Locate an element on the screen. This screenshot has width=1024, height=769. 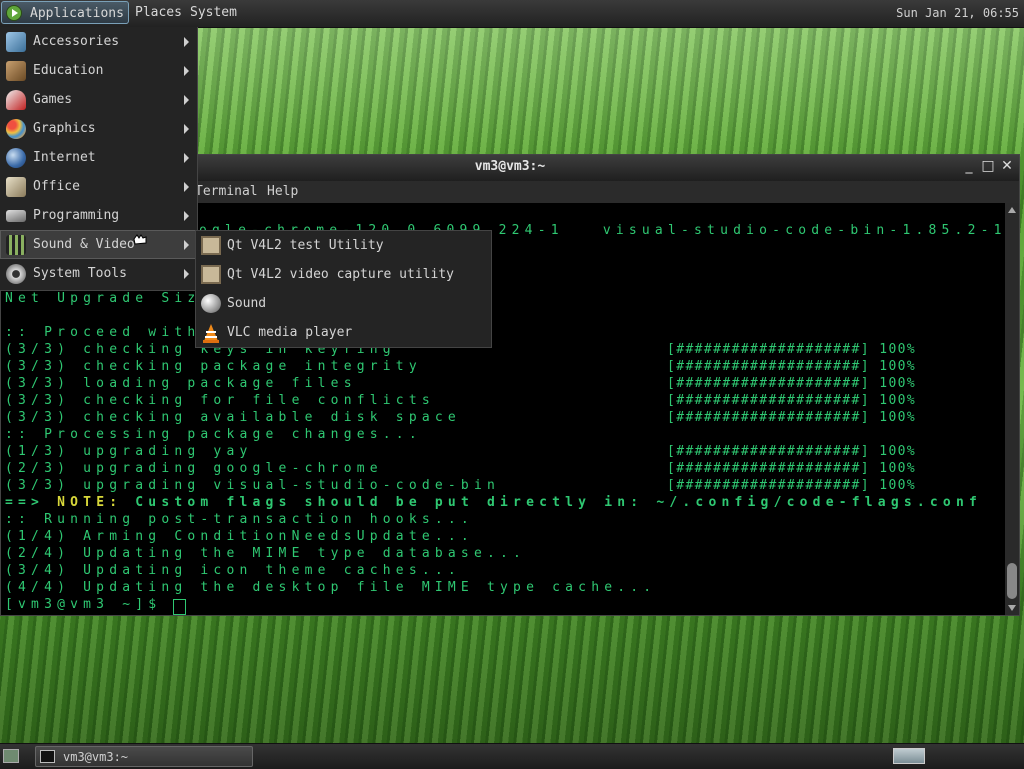
menu-item-system-tools: System Tools is located at coordinates (98, 273).